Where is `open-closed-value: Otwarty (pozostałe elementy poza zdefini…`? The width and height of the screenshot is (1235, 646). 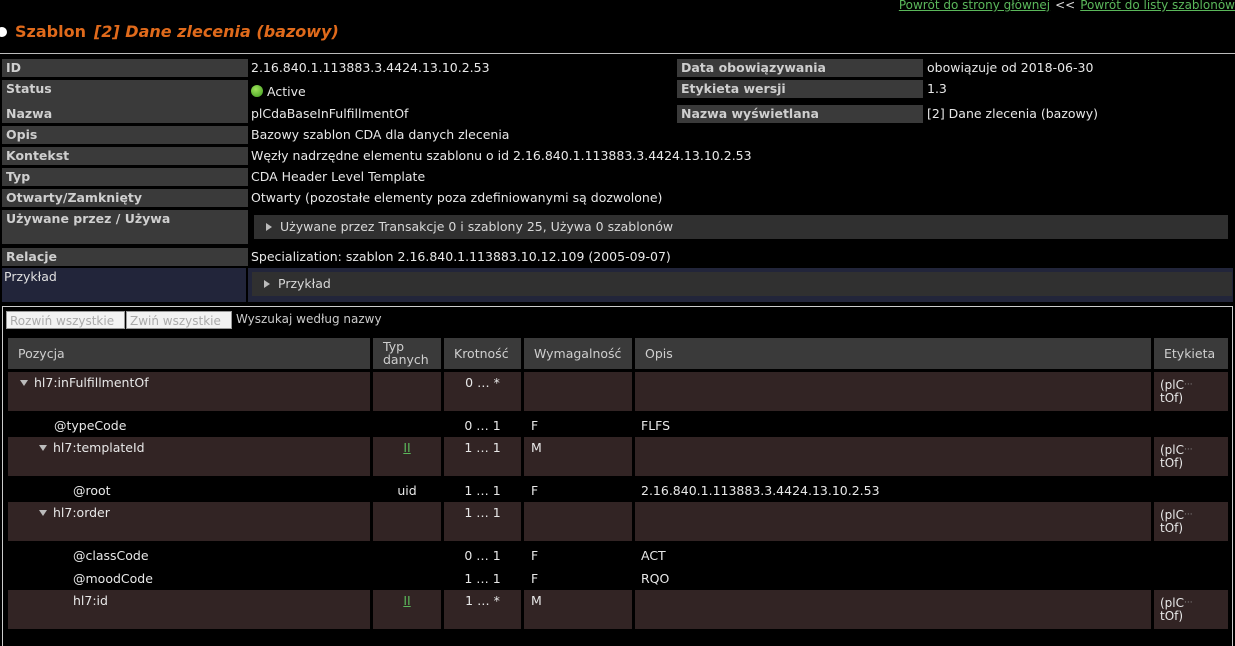 open-closed-value: Otwarty (pozostałe elementy poza zdefini… is located at coordinates (457, 197).